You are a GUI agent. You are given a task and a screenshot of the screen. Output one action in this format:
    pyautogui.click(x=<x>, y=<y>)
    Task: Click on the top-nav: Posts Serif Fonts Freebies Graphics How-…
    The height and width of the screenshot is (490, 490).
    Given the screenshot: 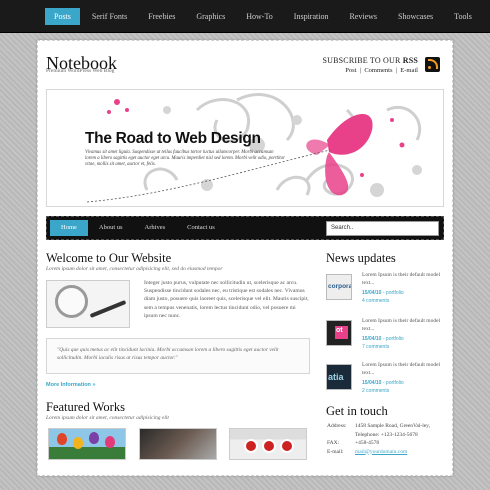 What is the action you would take?
    pyautogui.click(x=264, y=16)
    